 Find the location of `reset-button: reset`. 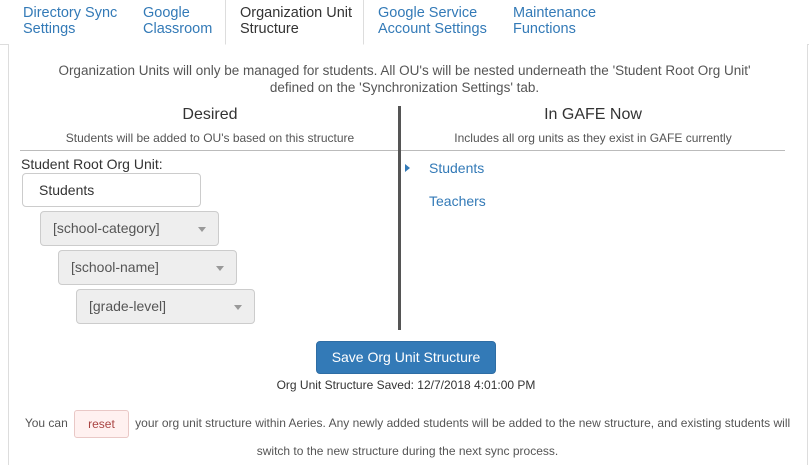

reset-button: reset is located at coordinates (101, 424).